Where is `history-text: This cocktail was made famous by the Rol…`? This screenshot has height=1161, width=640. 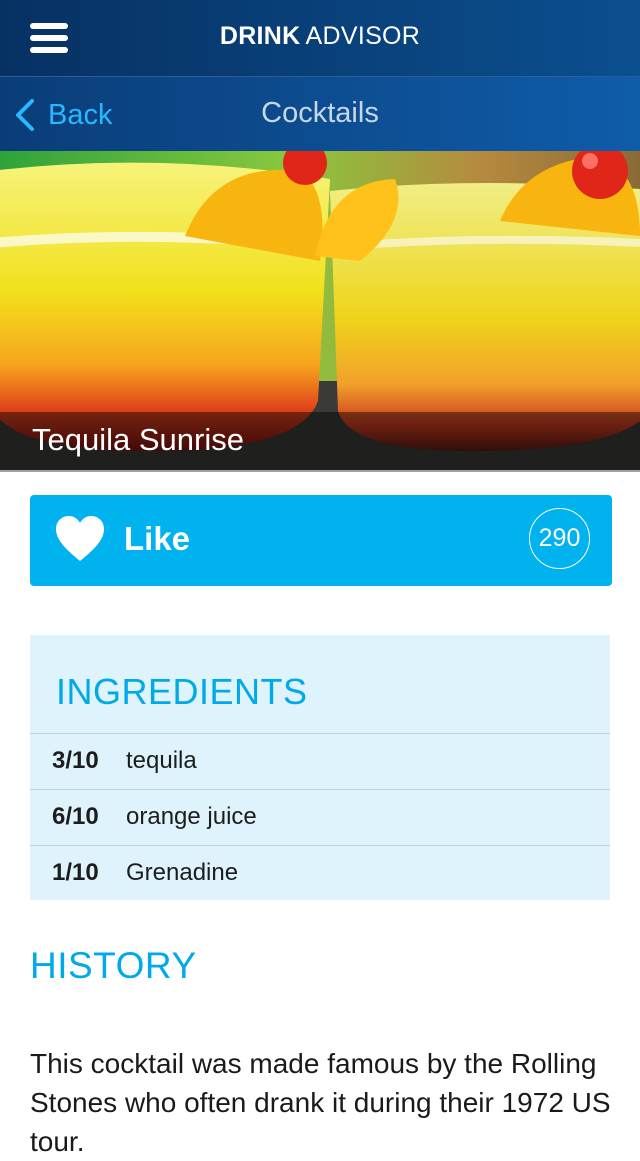 history-text: This cocktail was made famous by the Rol… is located at coordinates (320, 1102).